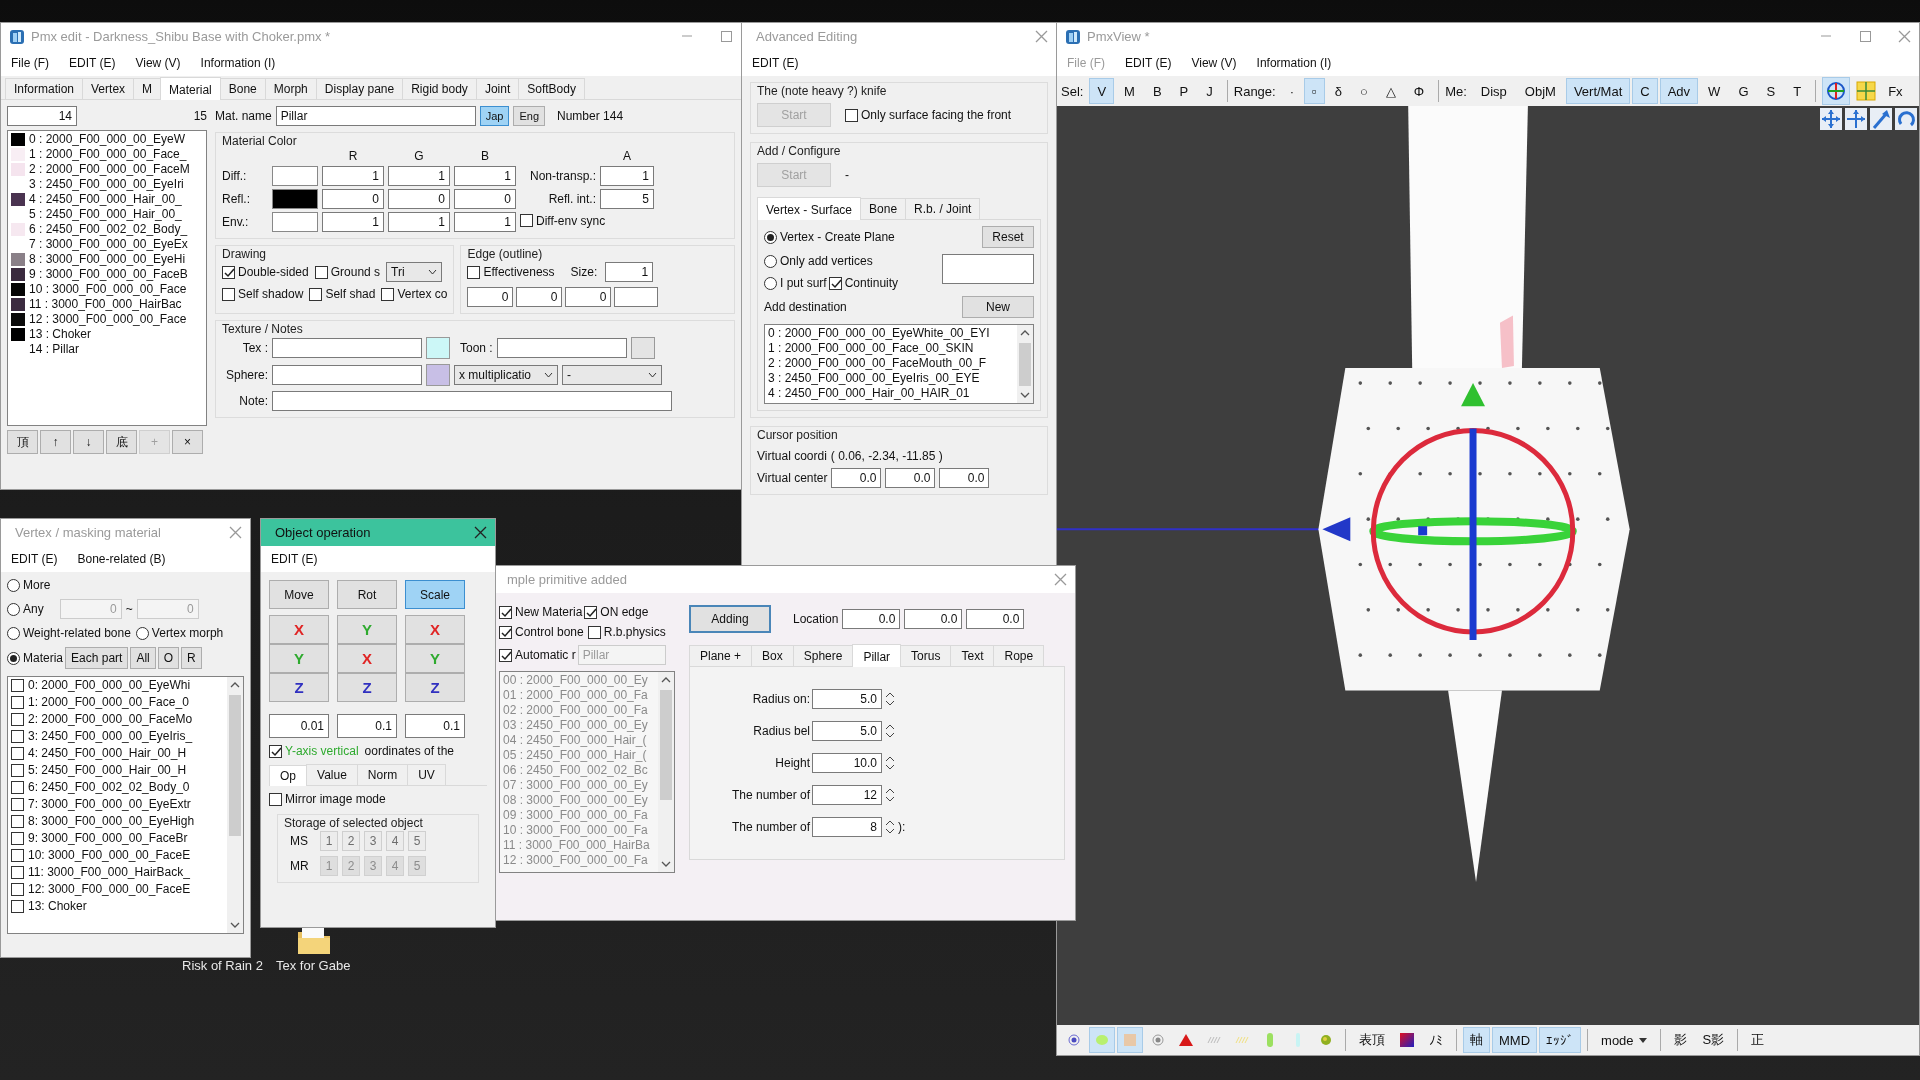 This screenshot has height=1080, width=1920. What do you see at coordinates (1895, 91) in the screenshot?
I see `toolbar-button: Fx` at bounding box center [1895, 91].